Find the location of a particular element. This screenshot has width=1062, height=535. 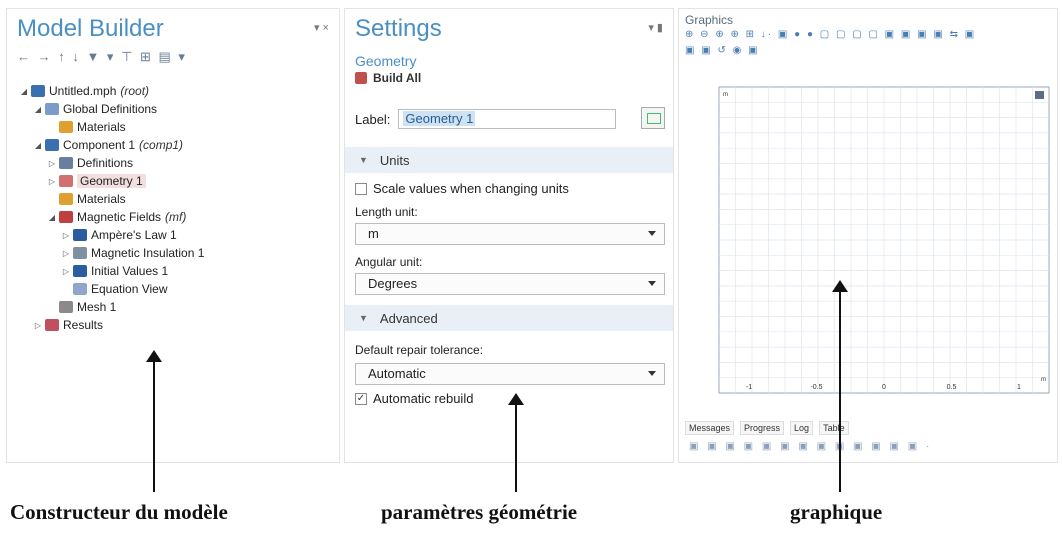

graphics-toolbar-row2: ▣ ▣ ↺ ◉ ▣ is located at coordinates (722, 50).